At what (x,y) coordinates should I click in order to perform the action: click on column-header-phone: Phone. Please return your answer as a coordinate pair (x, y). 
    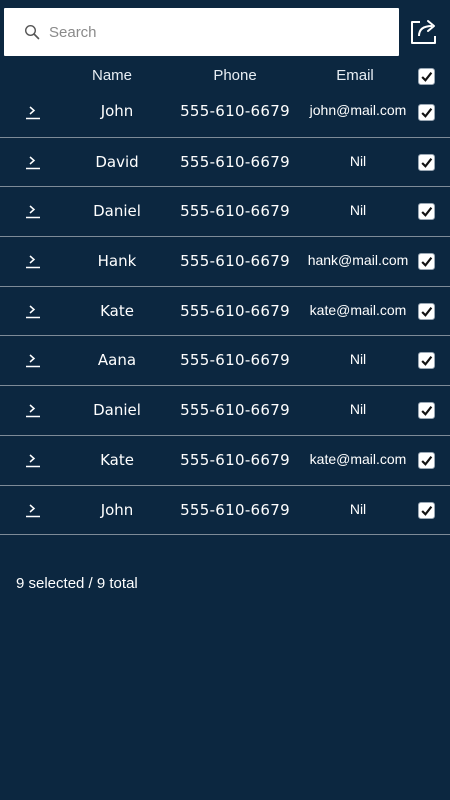
    Looking at the image, I should click on (235, 75).